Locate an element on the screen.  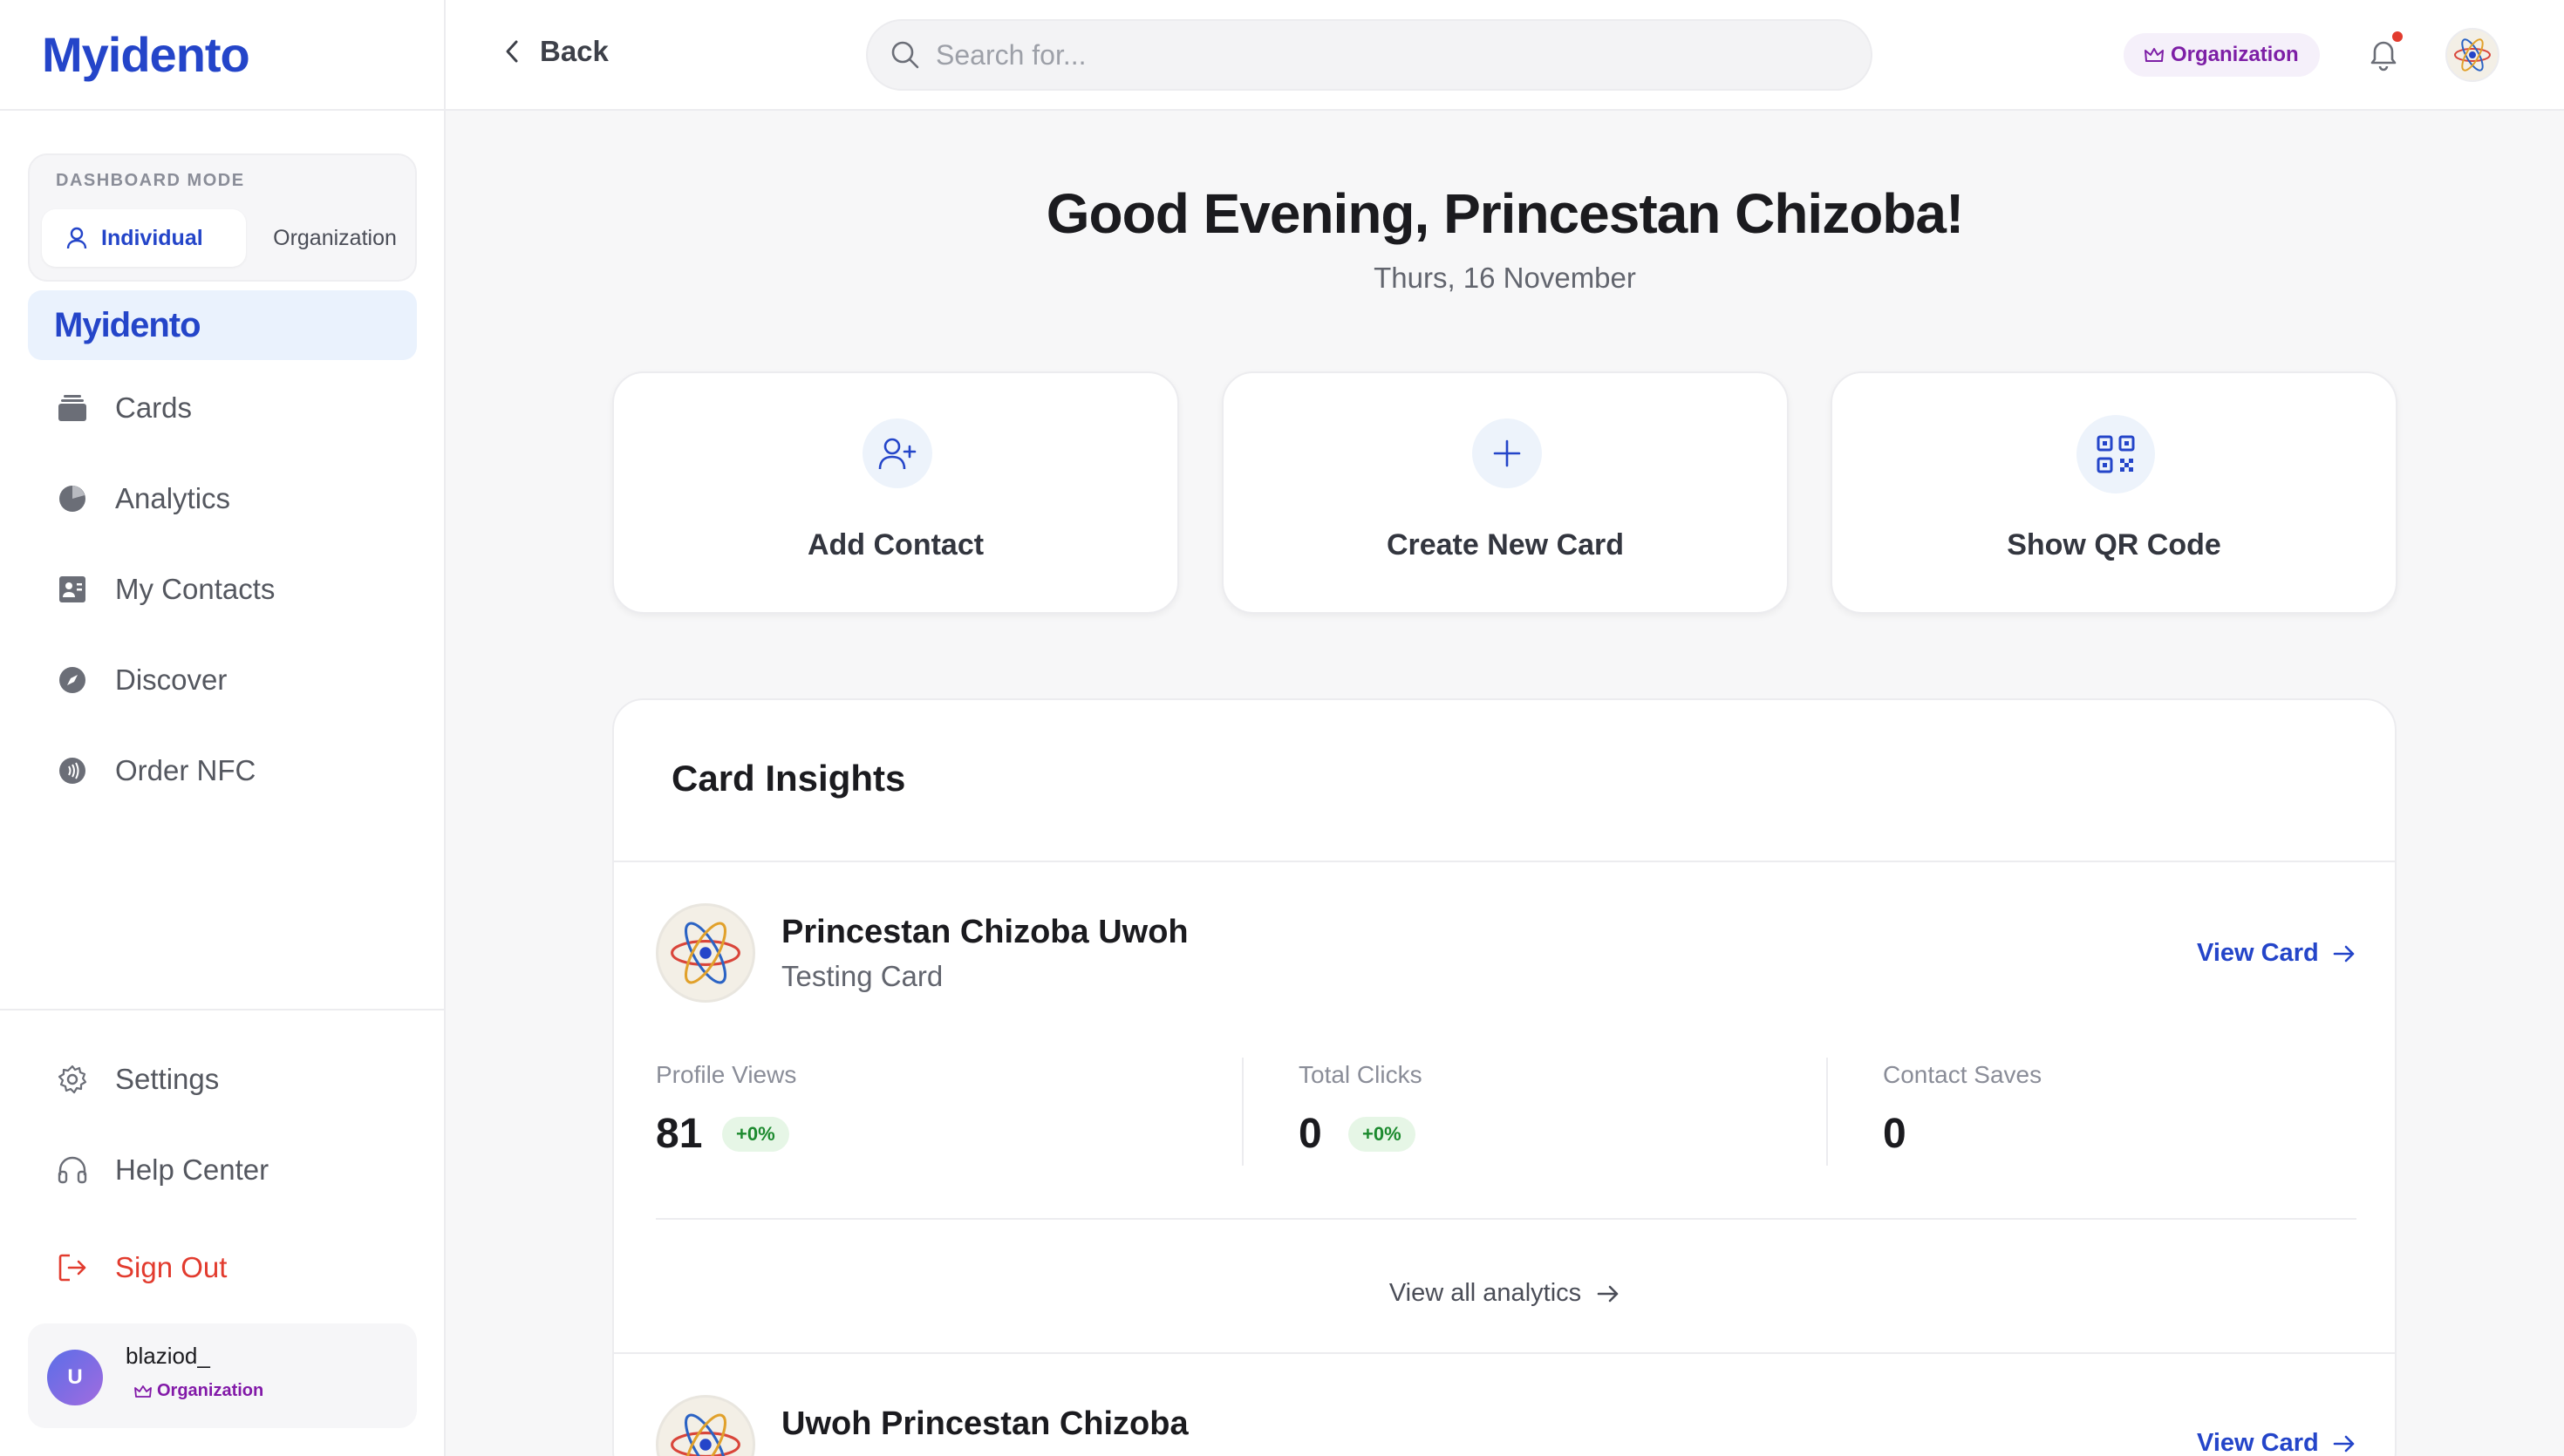
headphones-icon is located at coordinates (72, 1170).